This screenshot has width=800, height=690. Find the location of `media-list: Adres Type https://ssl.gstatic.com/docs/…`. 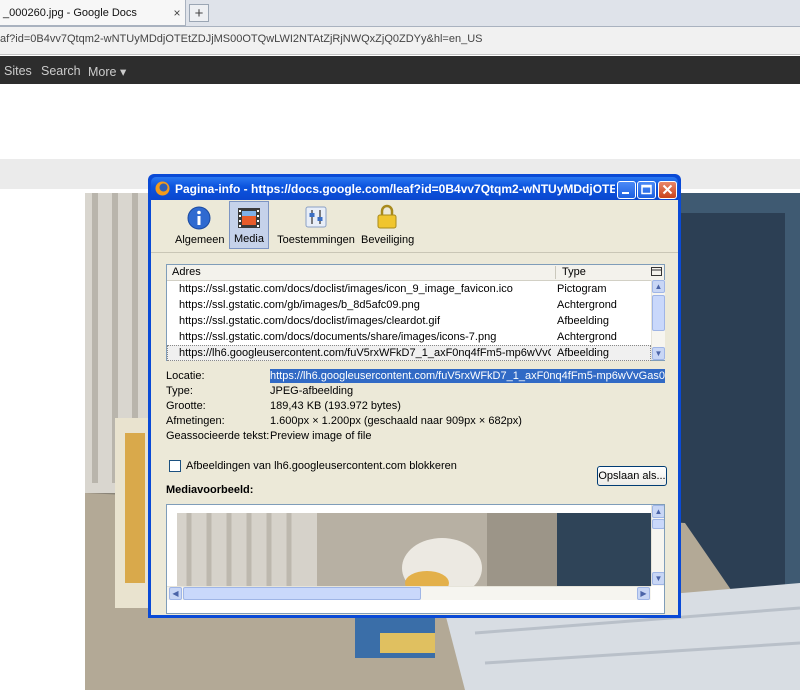

media-list: Adres Type https://ssl.gstatic.com/docs/… is located at coordinates (415, 312).